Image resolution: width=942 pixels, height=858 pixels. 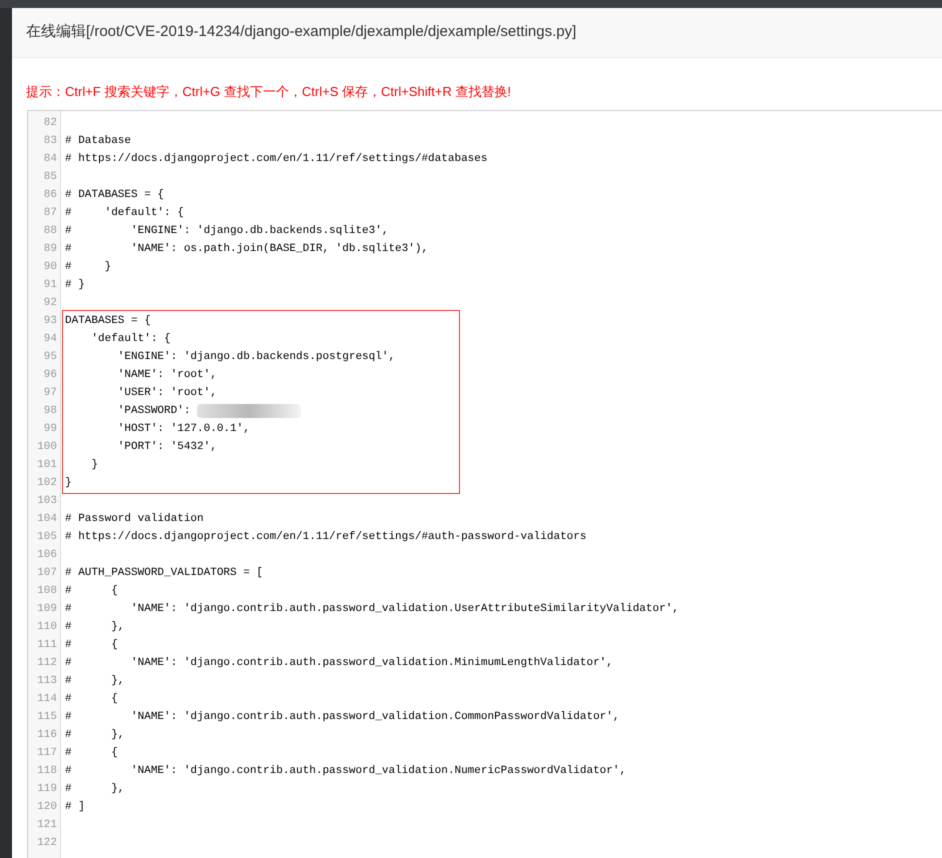 I want to click on code-line: 'ENGINE': 'django.db.backends.postgresql',, so click(x=256, y=357).